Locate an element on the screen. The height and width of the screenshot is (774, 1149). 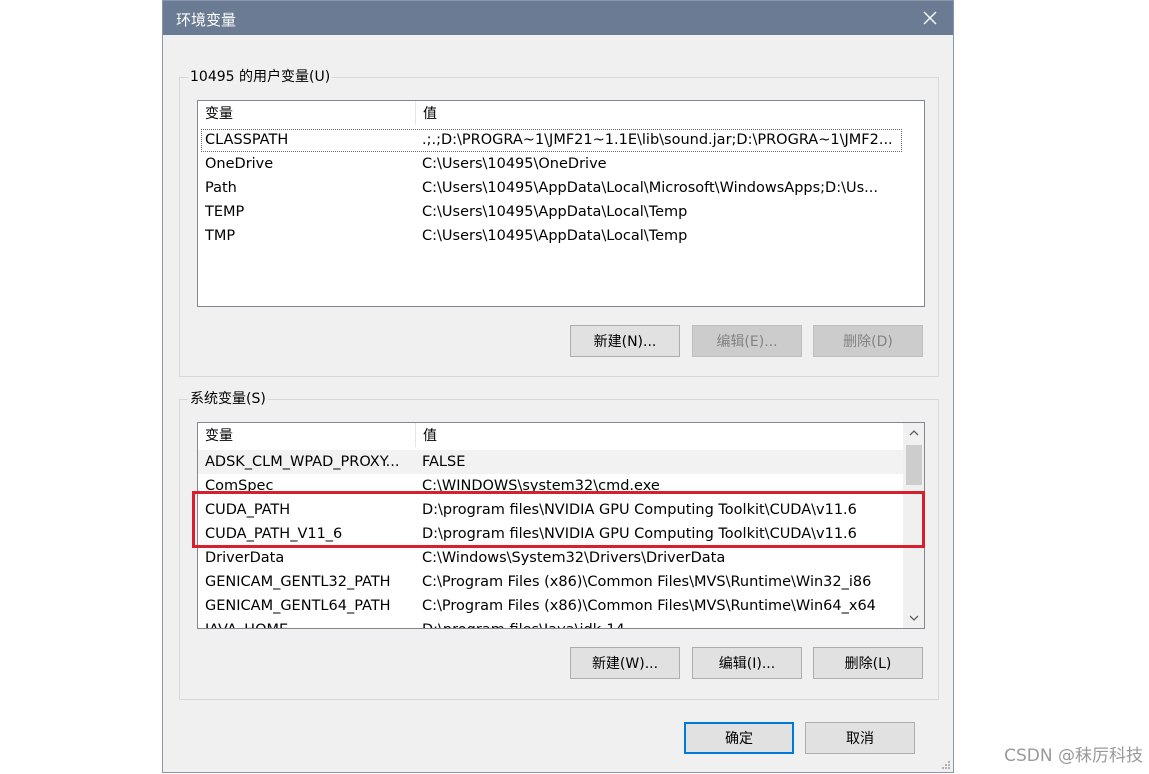
user-delete-button: 删除(D) is located at coordinates (868, 341).